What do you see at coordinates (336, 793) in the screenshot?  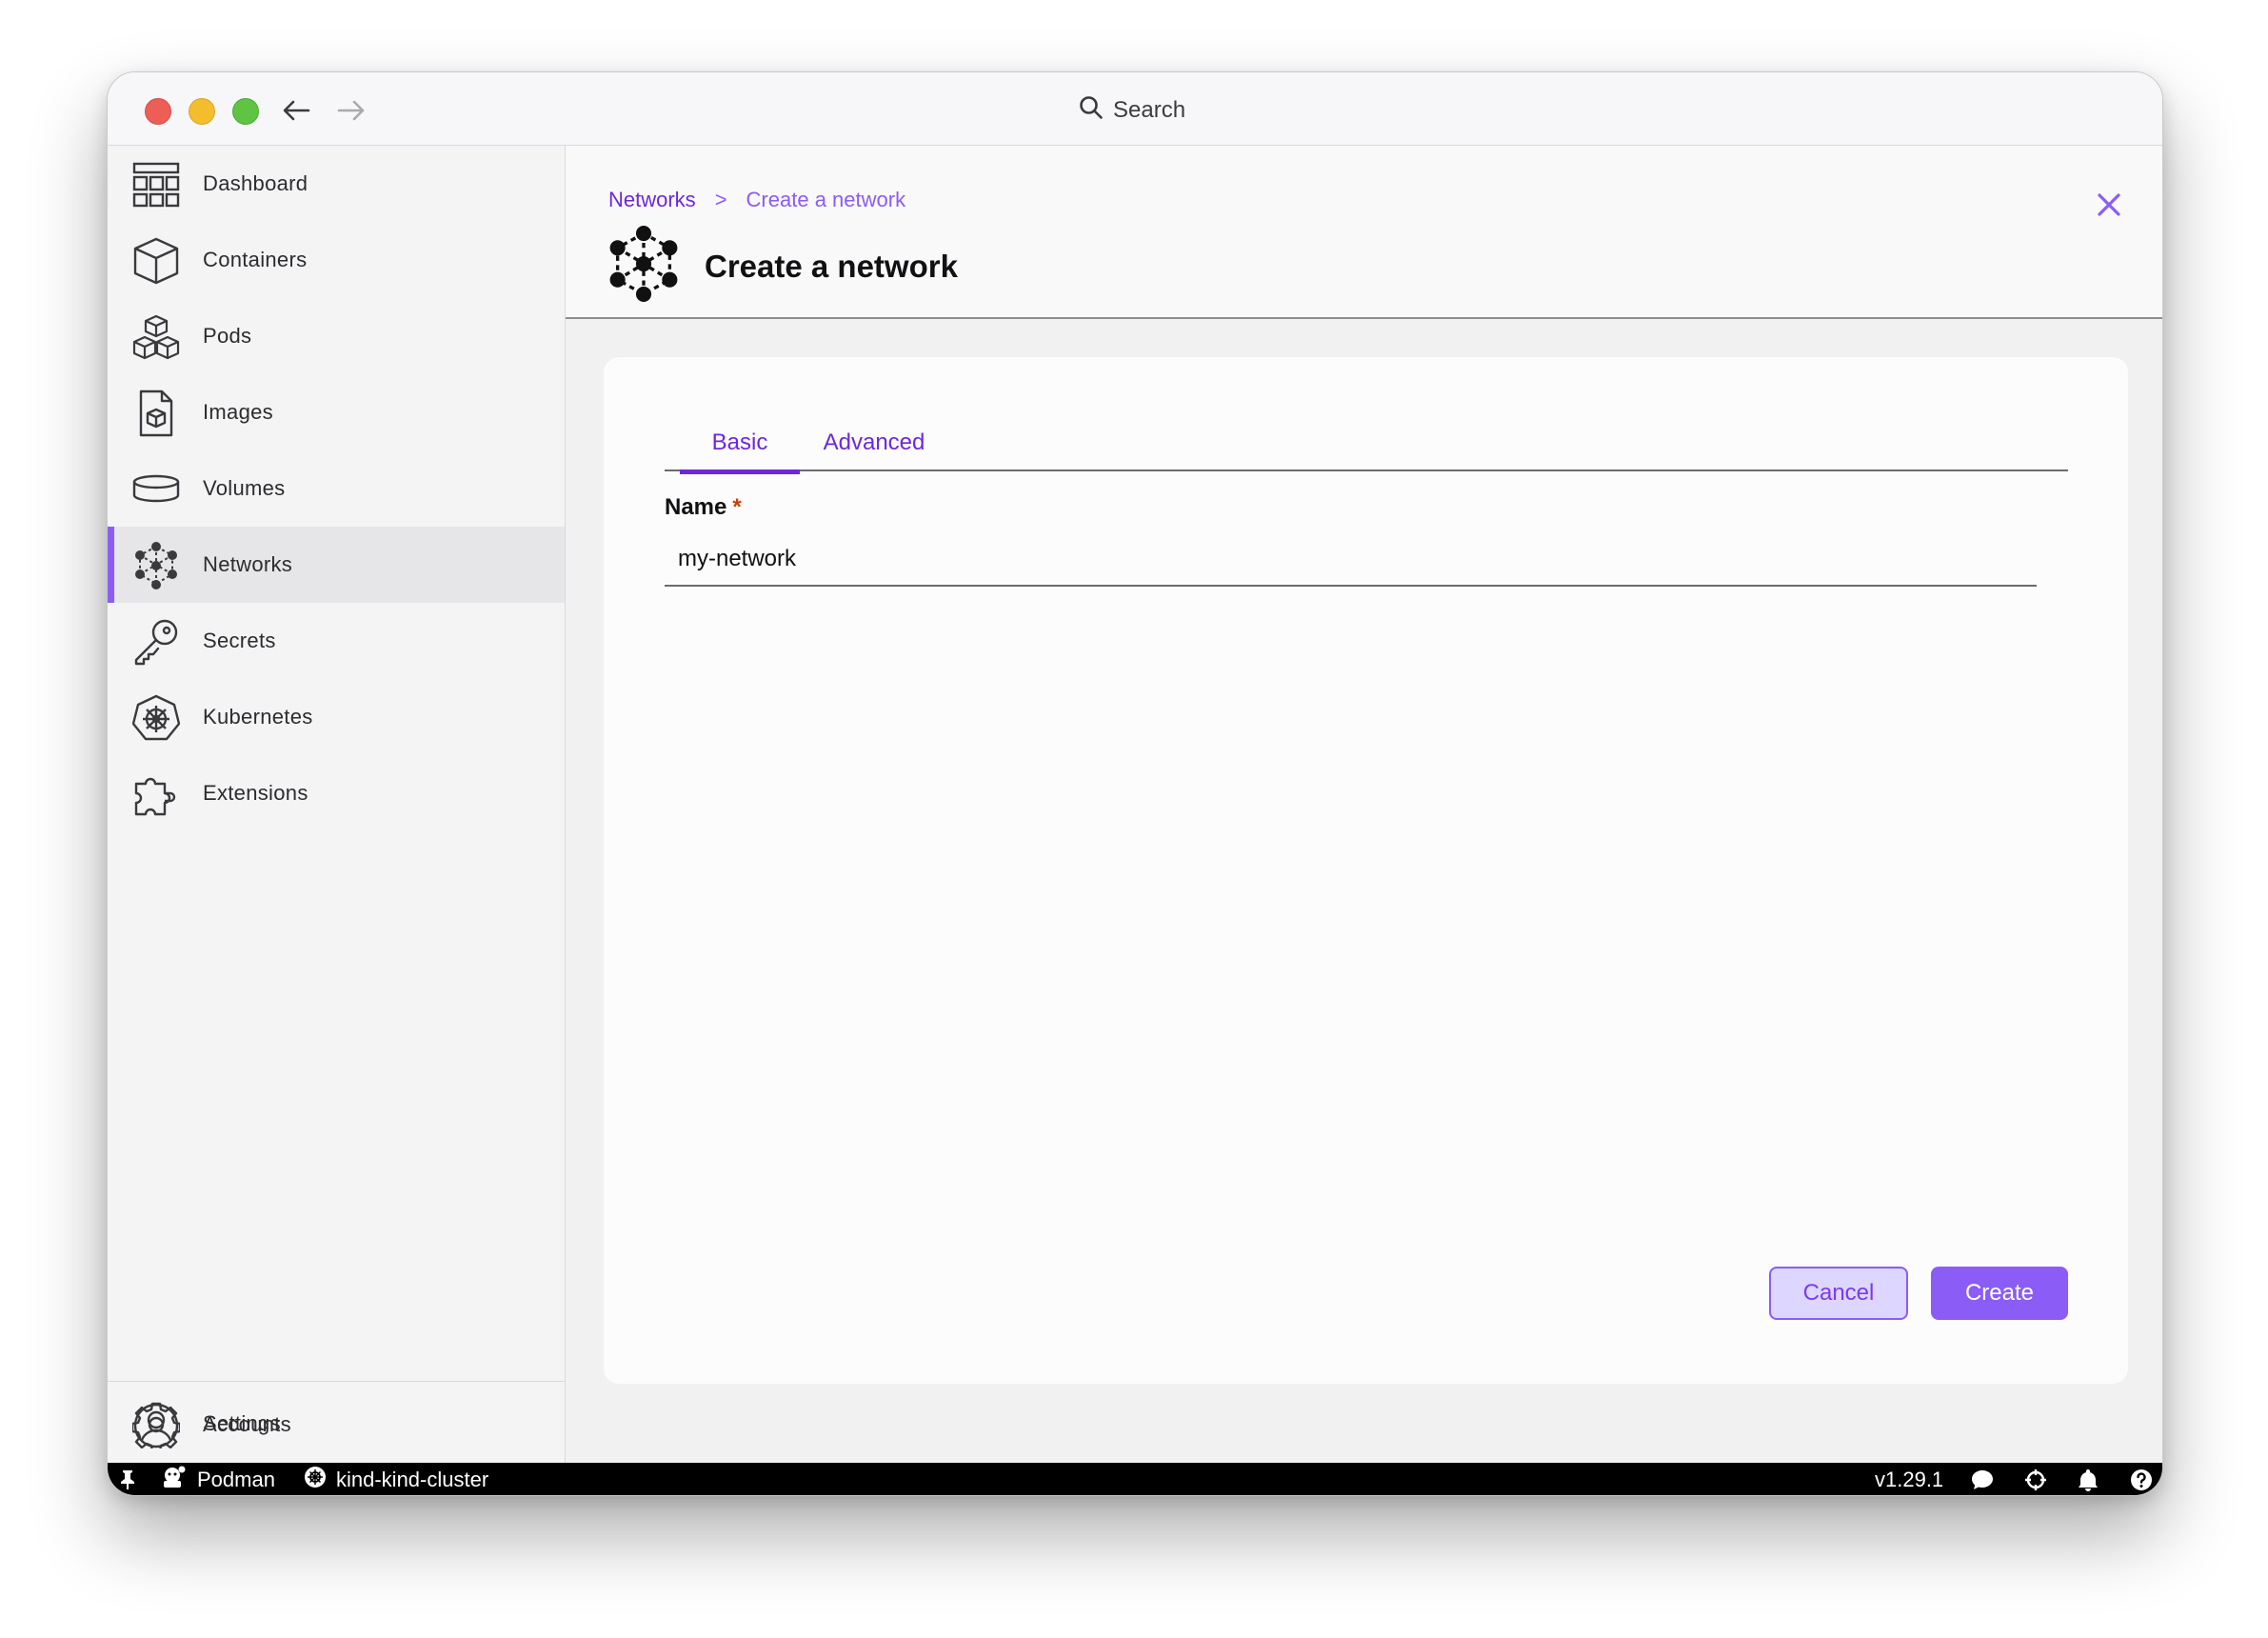 I see `sidebar-item-extensions: Extensions` at bounding box center [336, 793].